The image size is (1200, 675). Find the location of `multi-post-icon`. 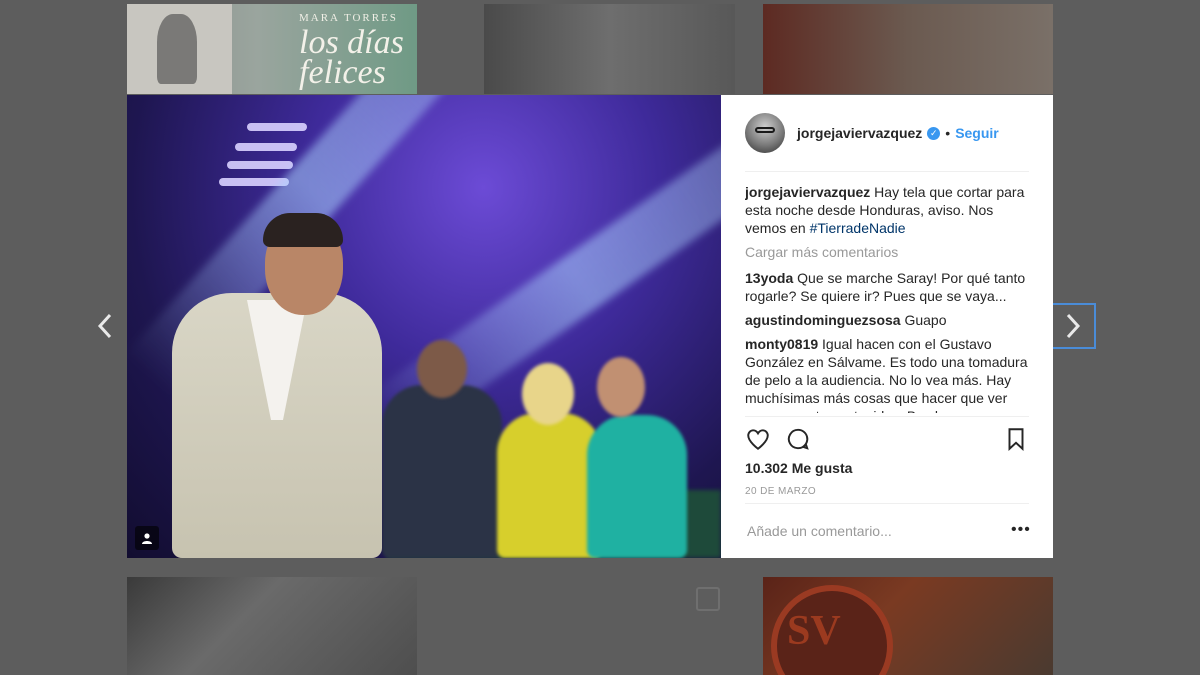

multi-post-icon is located at coordinates (708, 599).